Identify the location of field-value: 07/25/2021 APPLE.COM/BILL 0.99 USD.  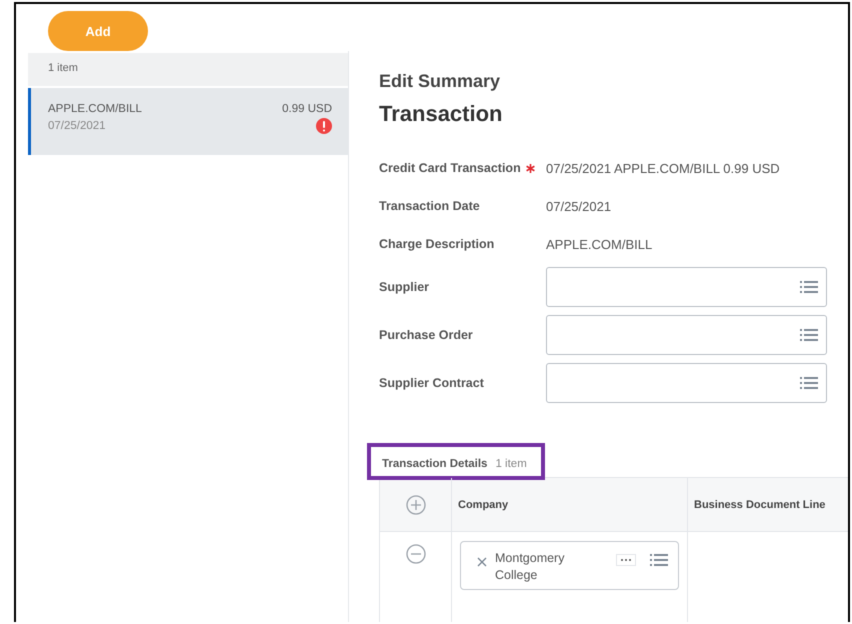
(663, 168).